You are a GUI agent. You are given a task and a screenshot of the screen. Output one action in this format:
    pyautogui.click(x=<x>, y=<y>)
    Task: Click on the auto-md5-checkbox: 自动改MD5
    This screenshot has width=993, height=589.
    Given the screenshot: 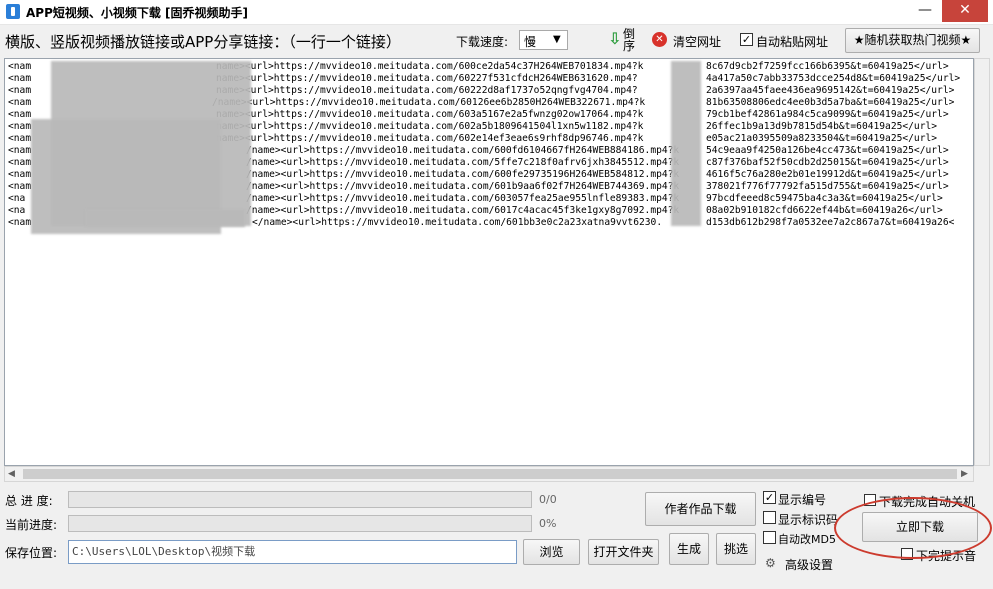 What is the action you would take?
    pyautogui.click(x=799, y=539)
    